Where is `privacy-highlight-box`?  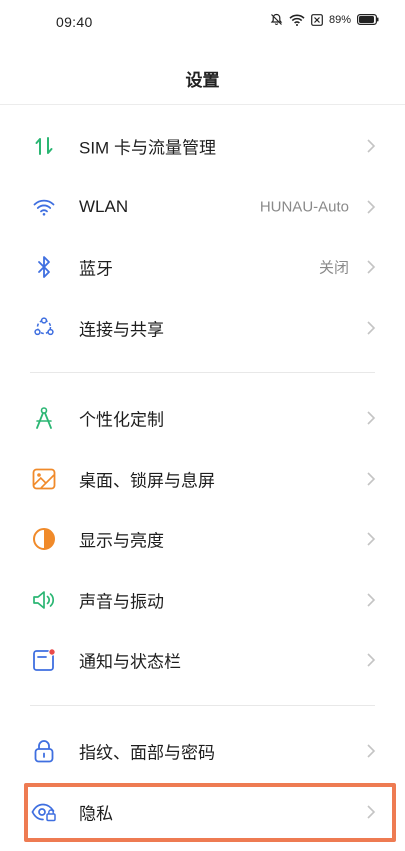 privacy-highlight-box is located at coordinates (210, 812).